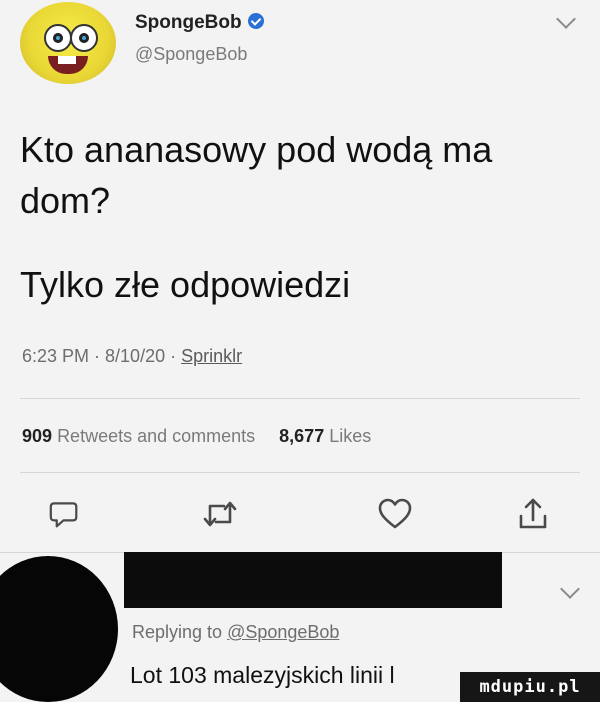 The width and height of the screenshot is (600, 702). Describe the element at coordinates (533, 514) in the screenshot. I see `share-icon` at that location.